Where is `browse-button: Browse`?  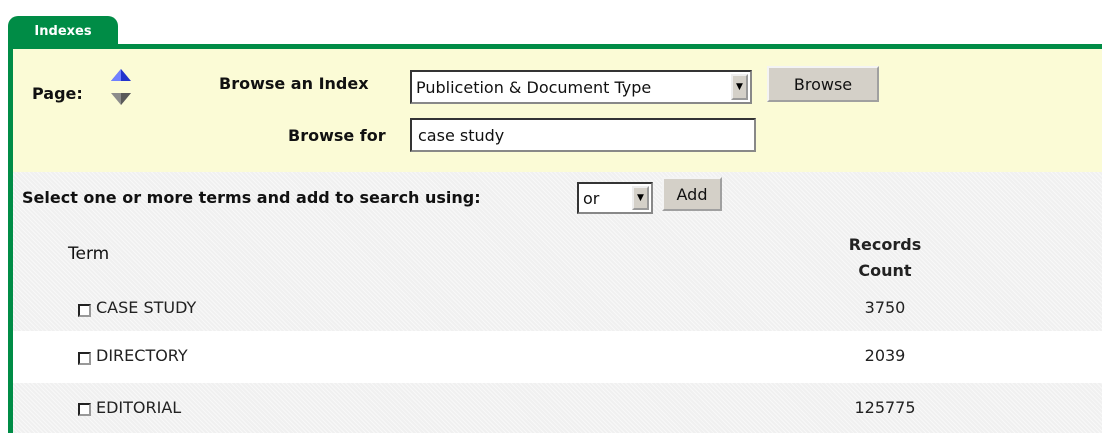 browse-button: Browse is located at coordinates (823, 84).